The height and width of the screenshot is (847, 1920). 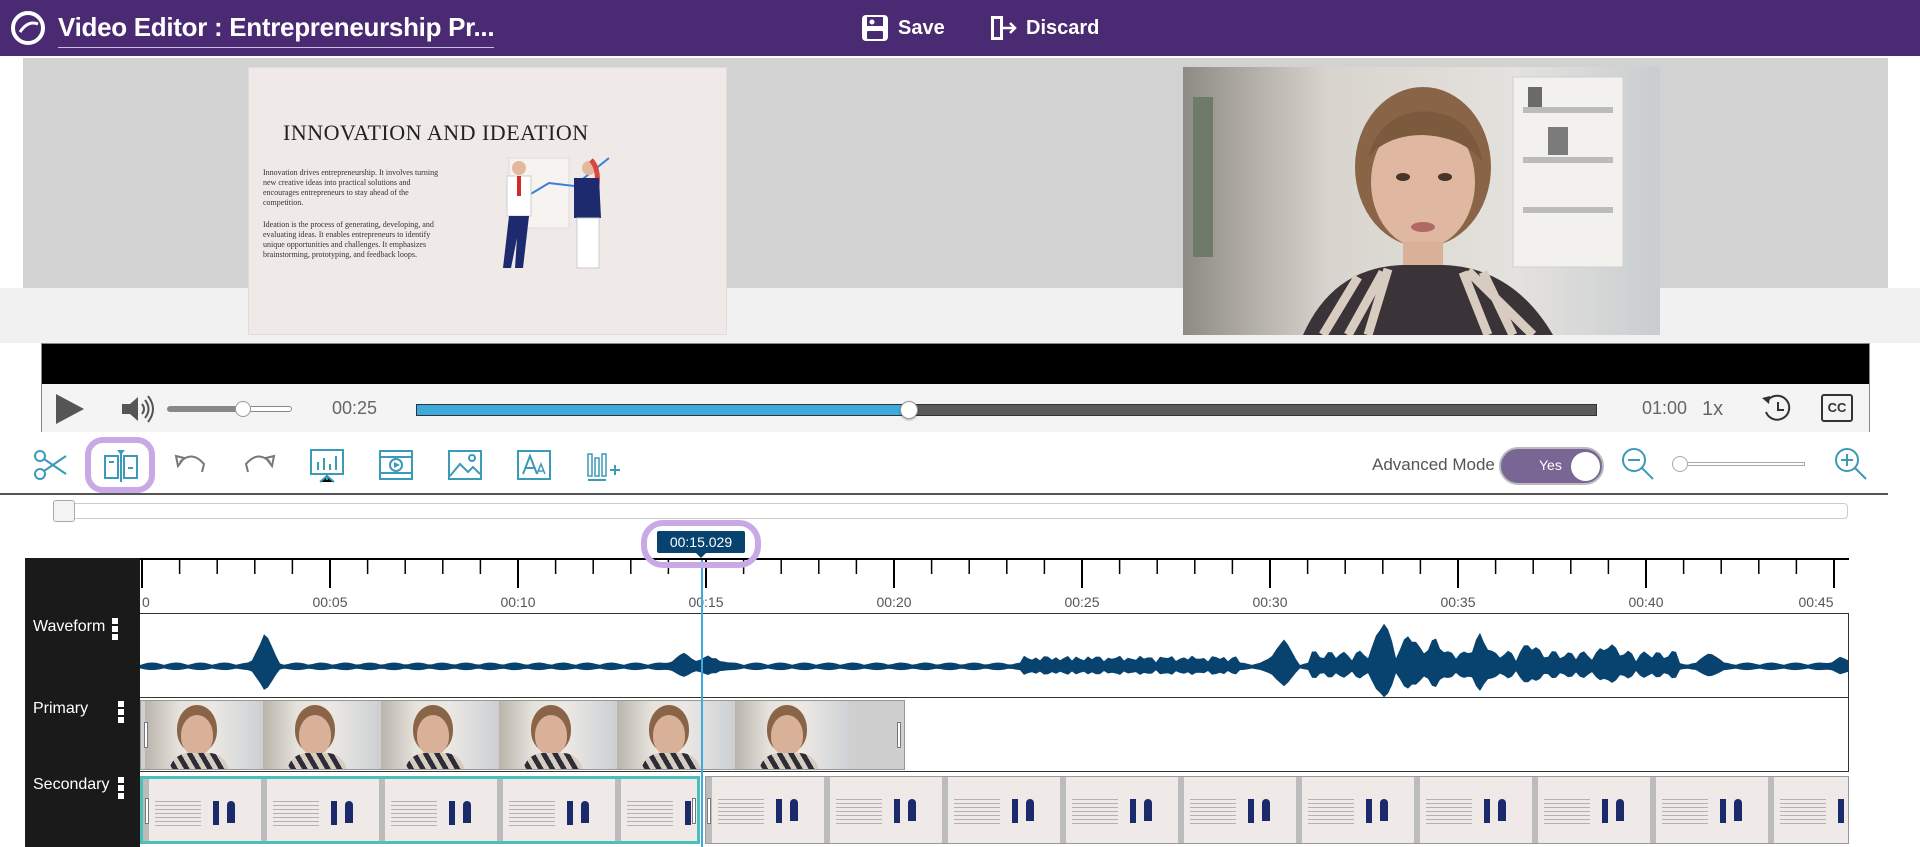 What do you see at coordinates (147, 811) in the screenshot?
I see `secondary-clip-left-trim-handle` at bounding box center [147, 811].